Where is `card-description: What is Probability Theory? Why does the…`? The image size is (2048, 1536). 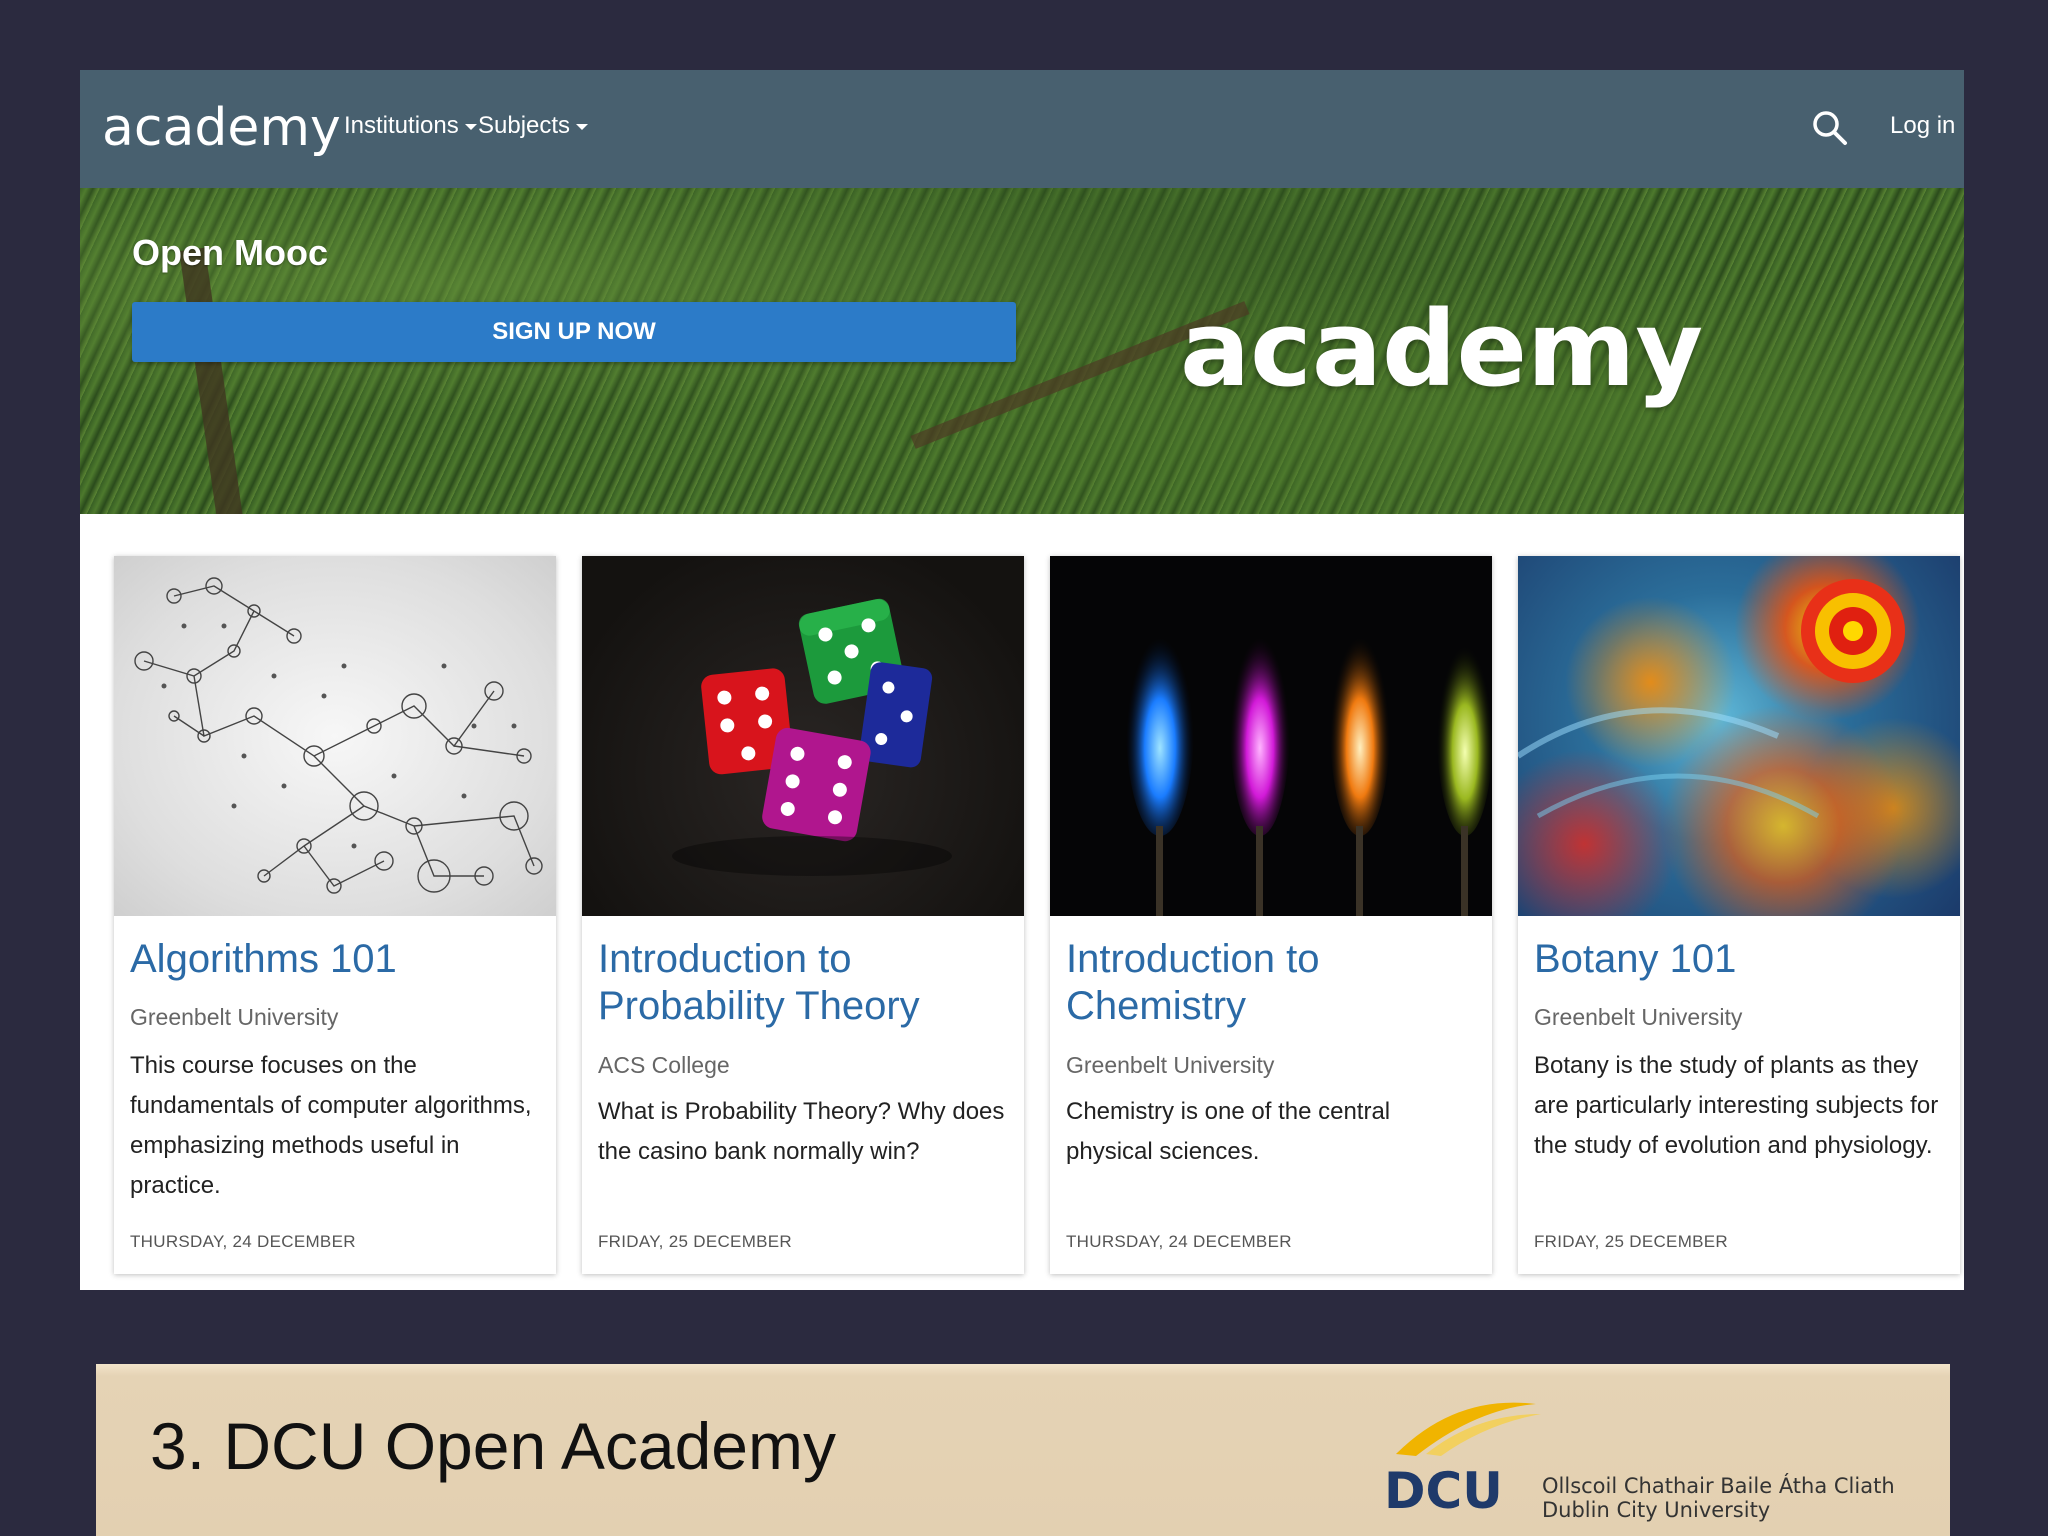
card-description: What is Probability Theory? Why does the… is located at coordinates (801, 1131).